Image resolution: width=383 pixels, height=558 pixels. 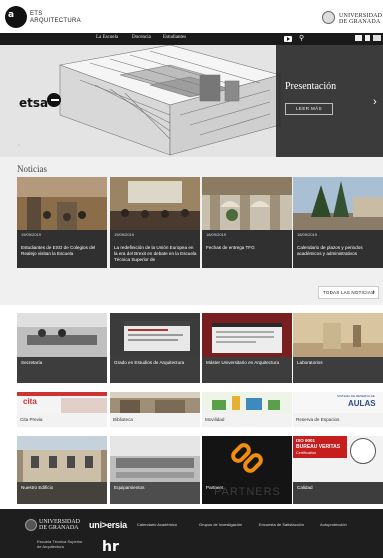 I want to click on ets-logo-text: ETS ARQUITECTURA, so click(x=55, y=18).